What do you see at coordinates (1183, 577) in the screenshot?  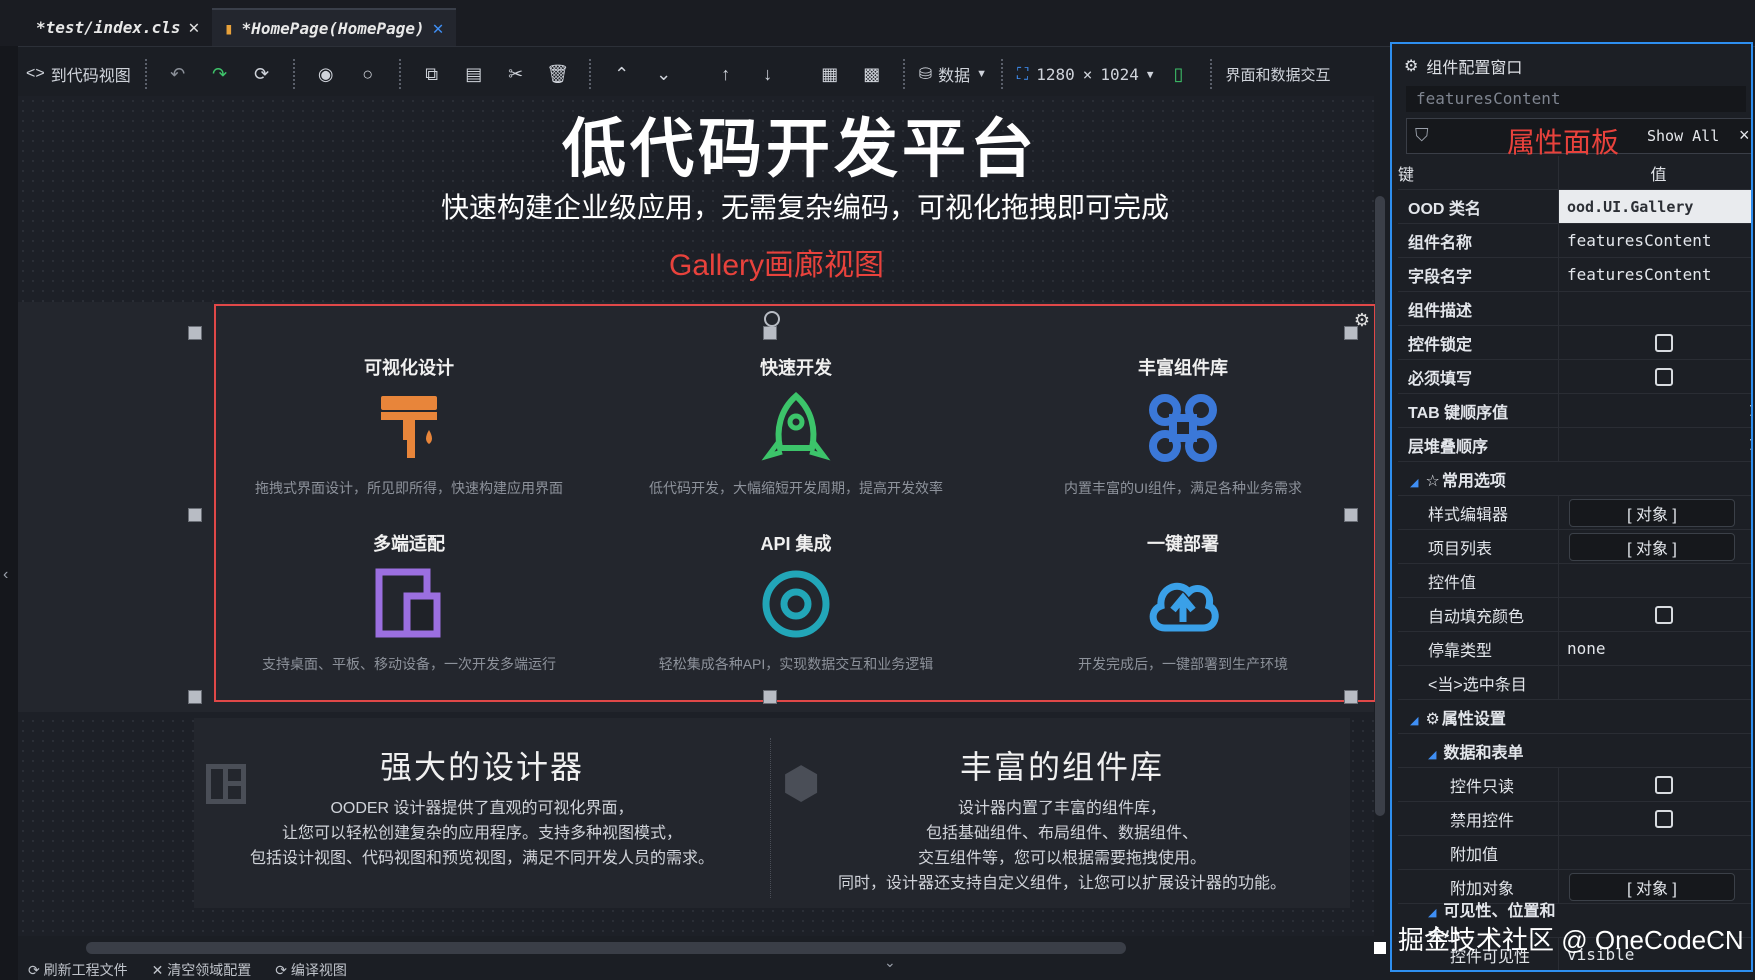 I see `gallery-item: 一键部署 开发完成后，一键部署到生产环境` at bounding box center [1183, 577].